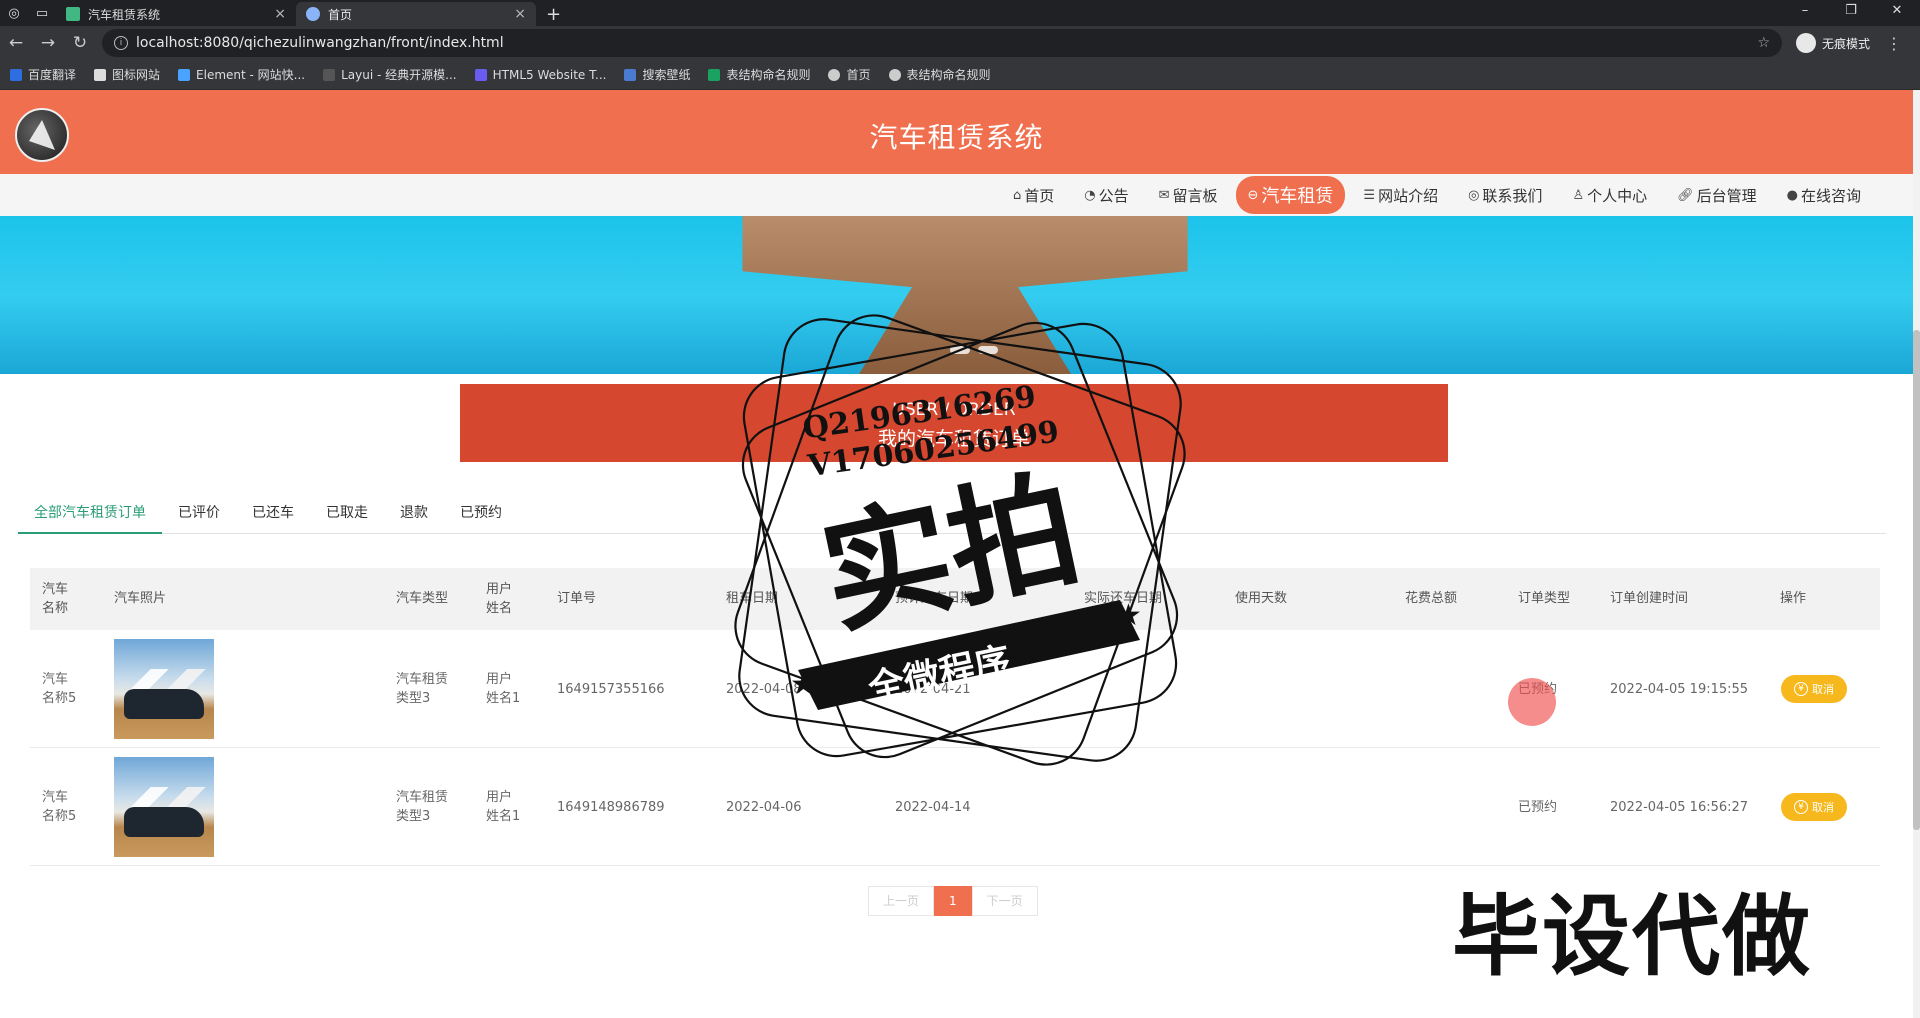 This screenshot has height=1018, width=1920. I want to click on page-number-current: 1, so click(953, 901).